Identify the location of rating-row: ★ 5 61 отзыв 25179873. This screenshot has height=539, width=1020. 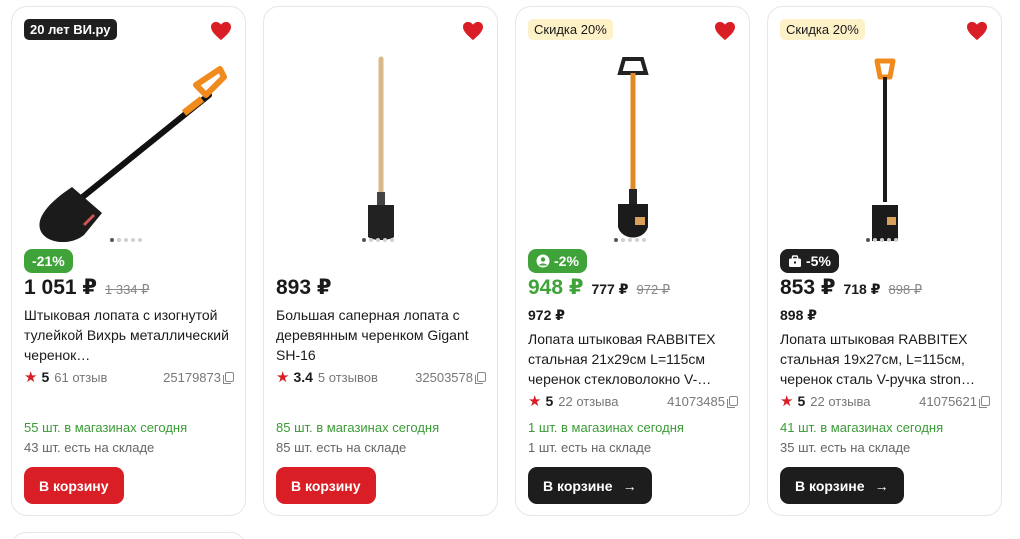
(129, 377).